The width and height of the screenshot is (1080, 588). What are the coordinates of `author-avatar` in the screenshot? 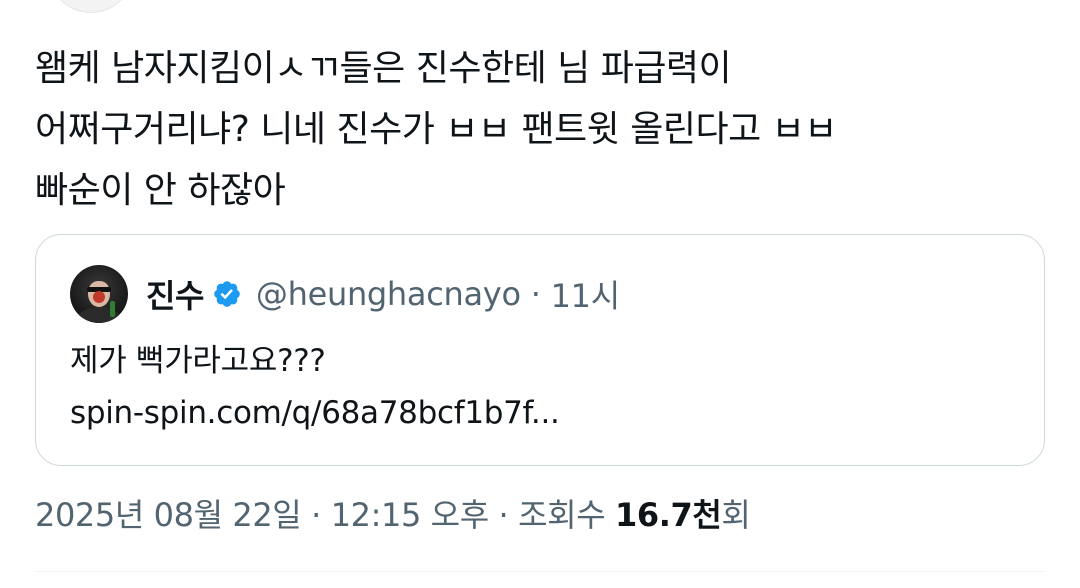 It's located at (91, 6).